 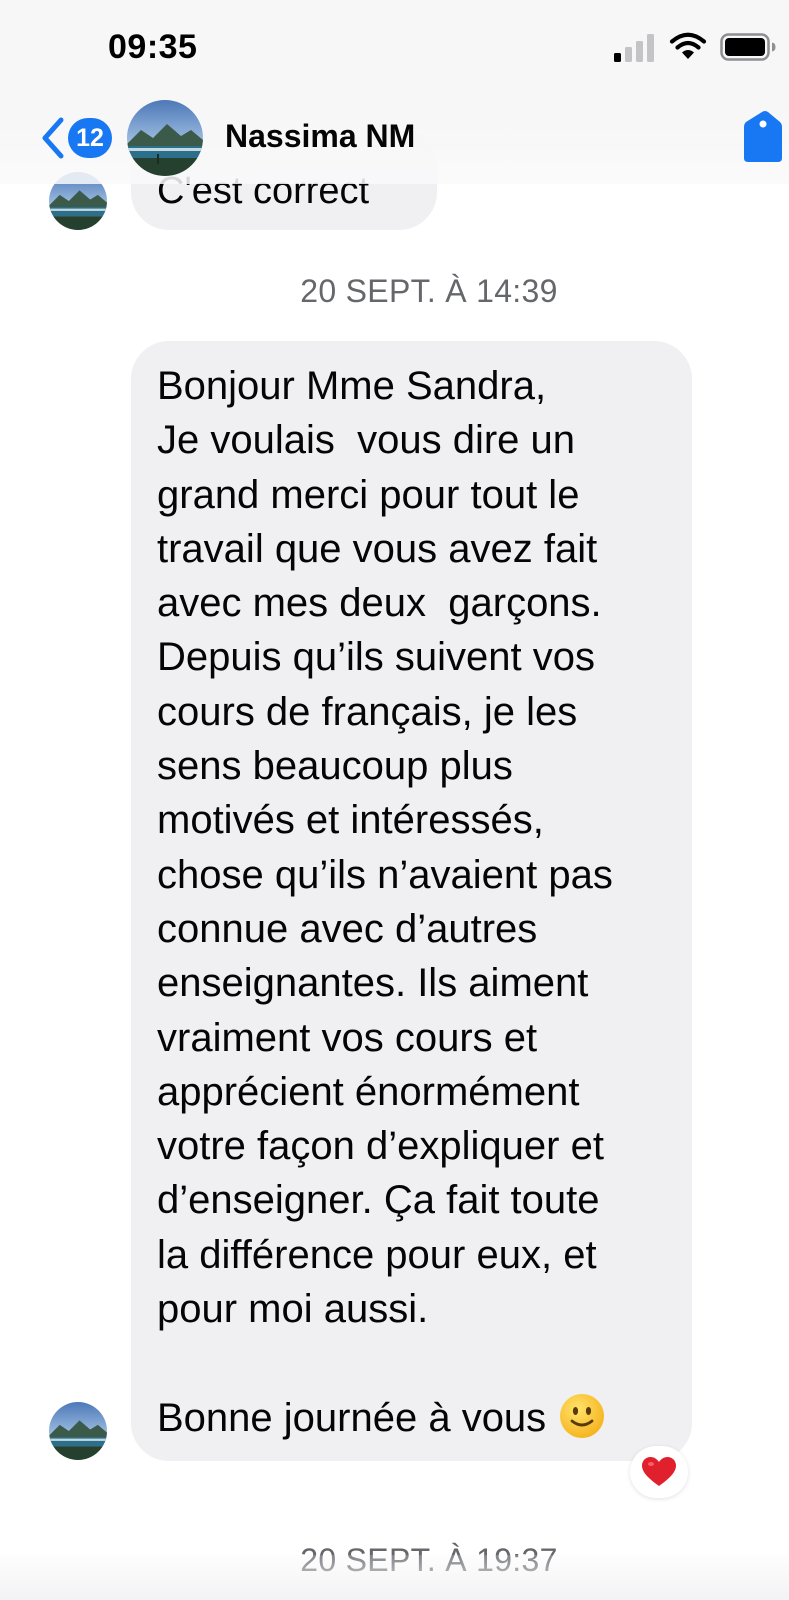 I want to click on sender-avatar, so click(x=78, y=1431).